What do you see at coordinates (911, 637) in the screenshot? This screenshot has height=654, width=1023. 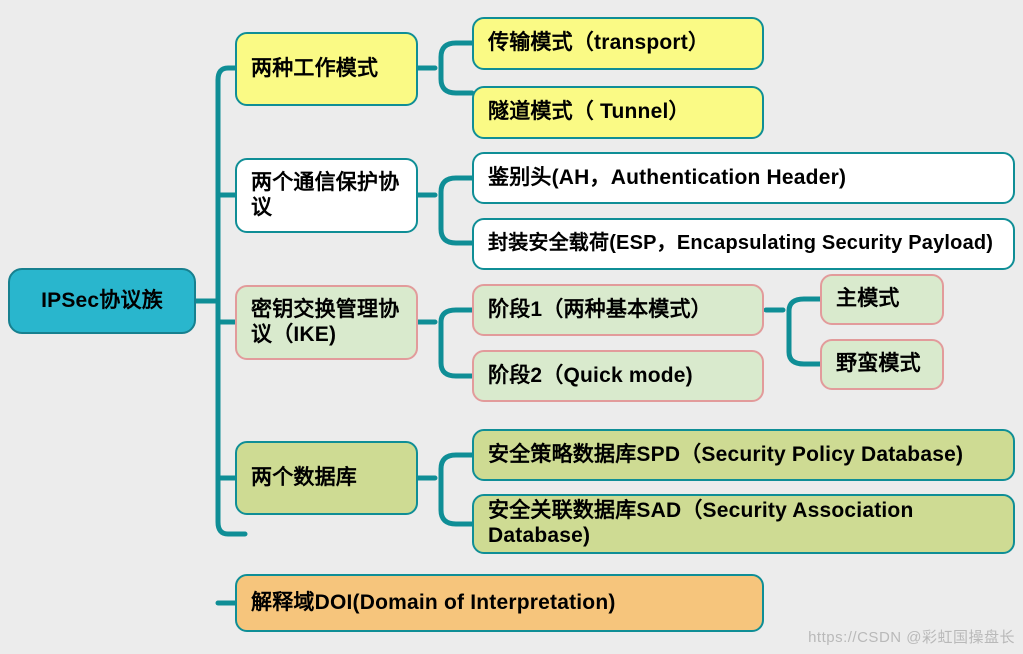 I see `watermark: https://CSDN @彩虹国操盘长` at bounding box center [911, 637].